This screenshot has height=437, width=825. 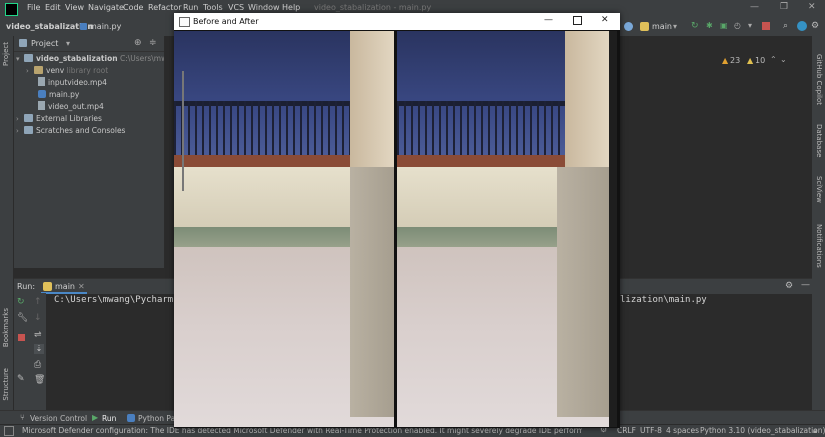 What do you see at coordinates (213, 7) in the screenshot?
I see `menu-tools: Tools` at bounding box center [213, 7].